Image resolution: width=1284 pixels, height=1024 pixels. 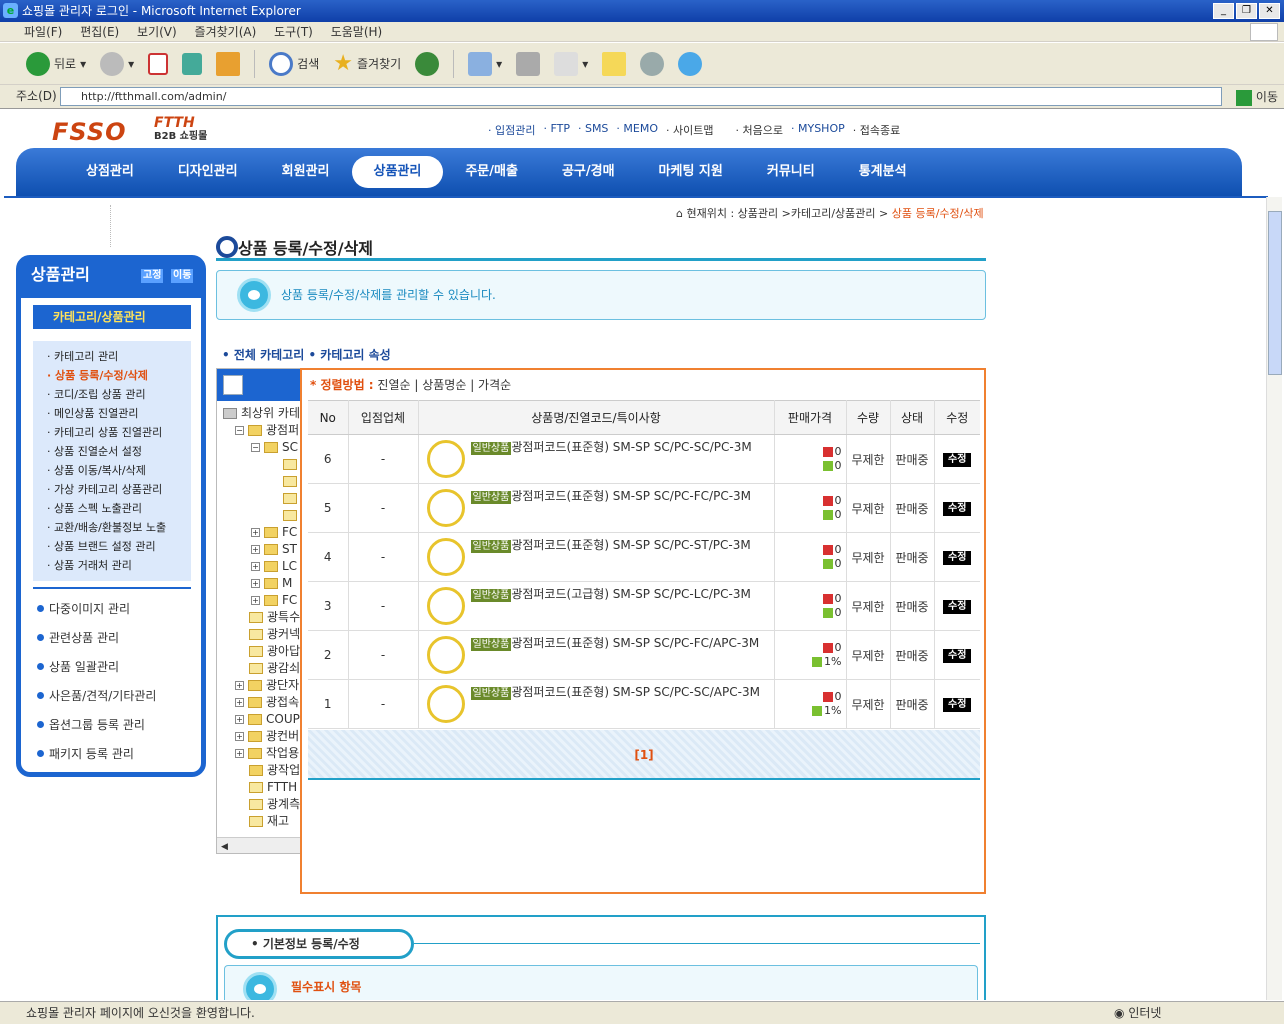 What do you see at coordinates (111, 667) in the screenshot?
I see `menu-batch: 상품 일괄관리` at bounding box center [111, 667].